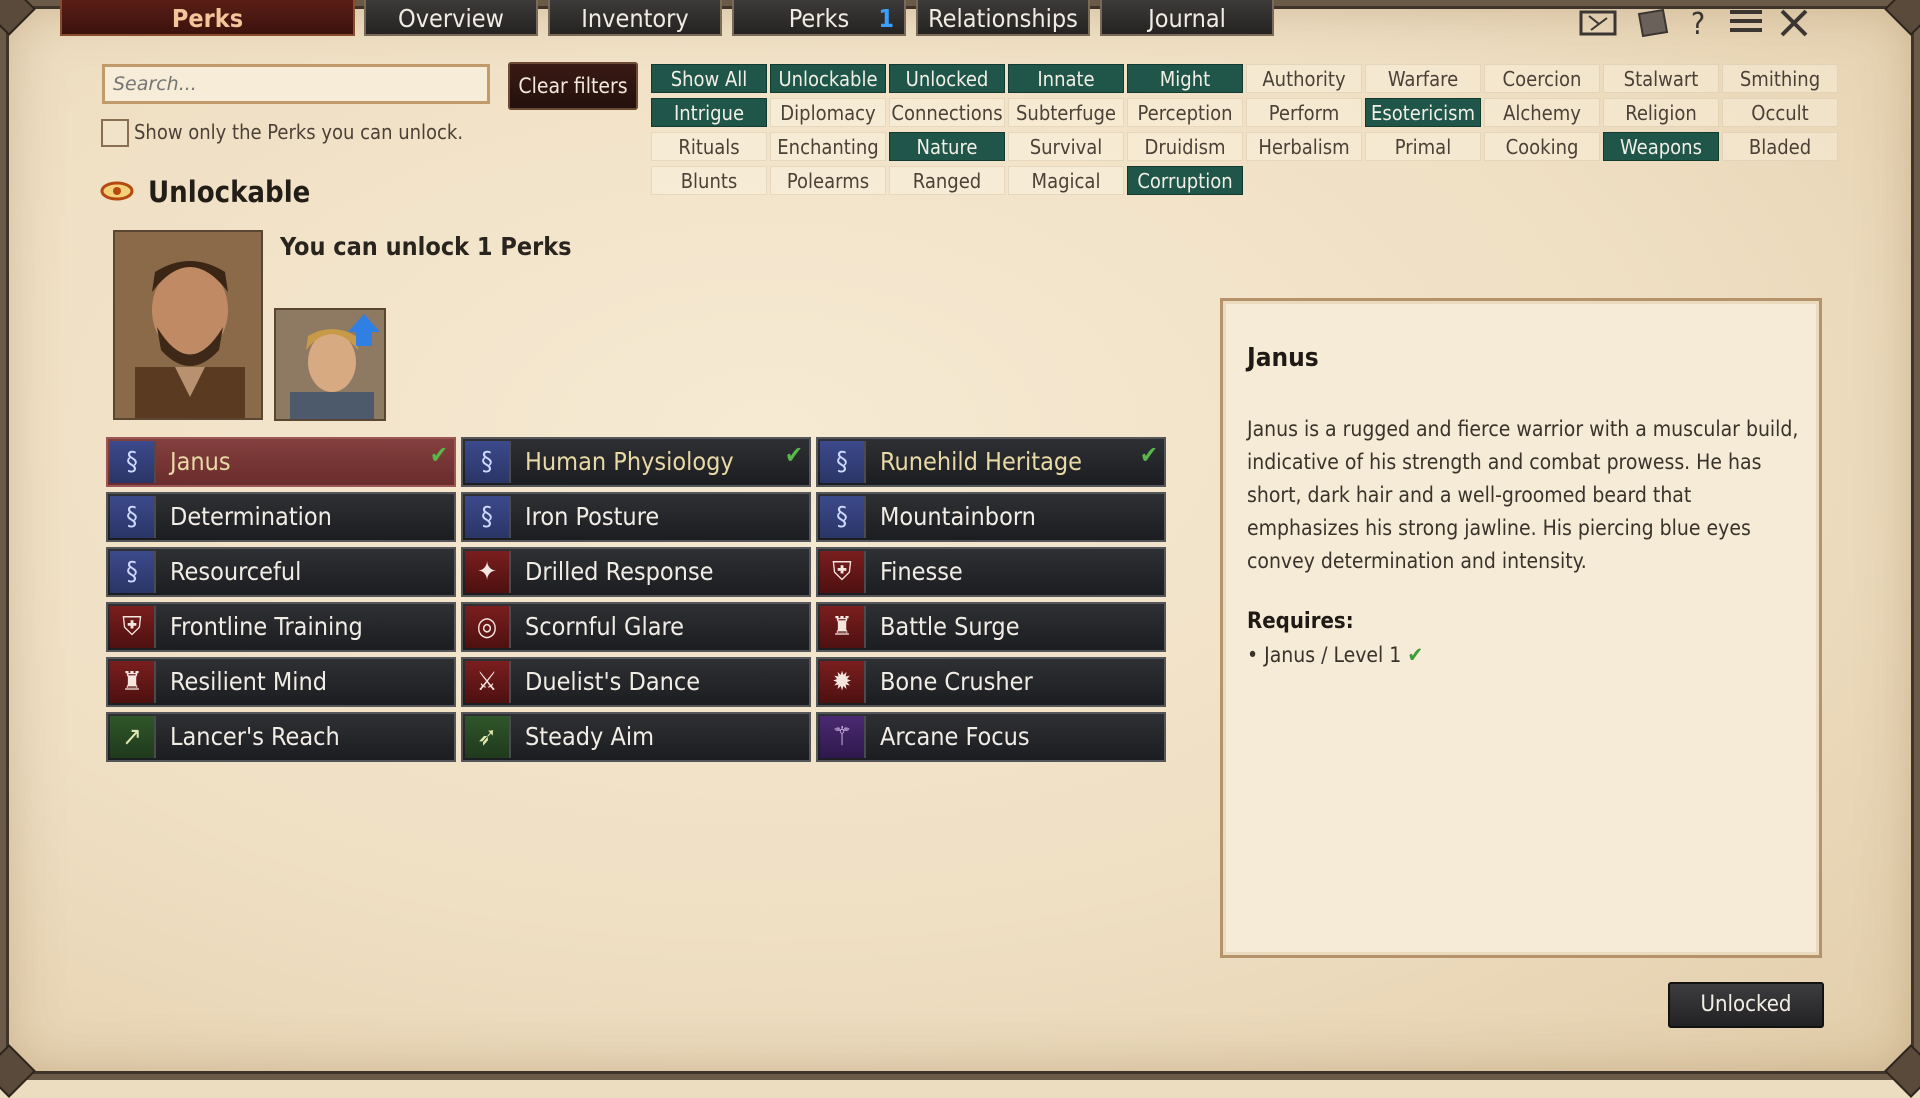  I want to click on filter-authority: Authority, so click(1304, 78).